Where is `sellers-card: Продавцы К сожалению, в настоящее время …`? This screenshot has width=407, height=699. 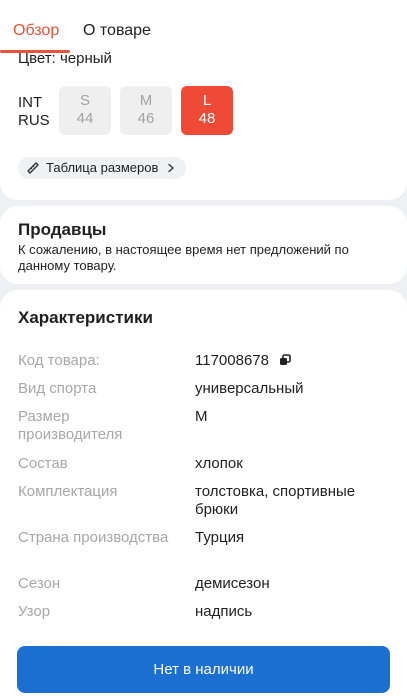 sellers-card: Продавцы К сожалению, в настоящее время … is located at coordinates (203, 245).